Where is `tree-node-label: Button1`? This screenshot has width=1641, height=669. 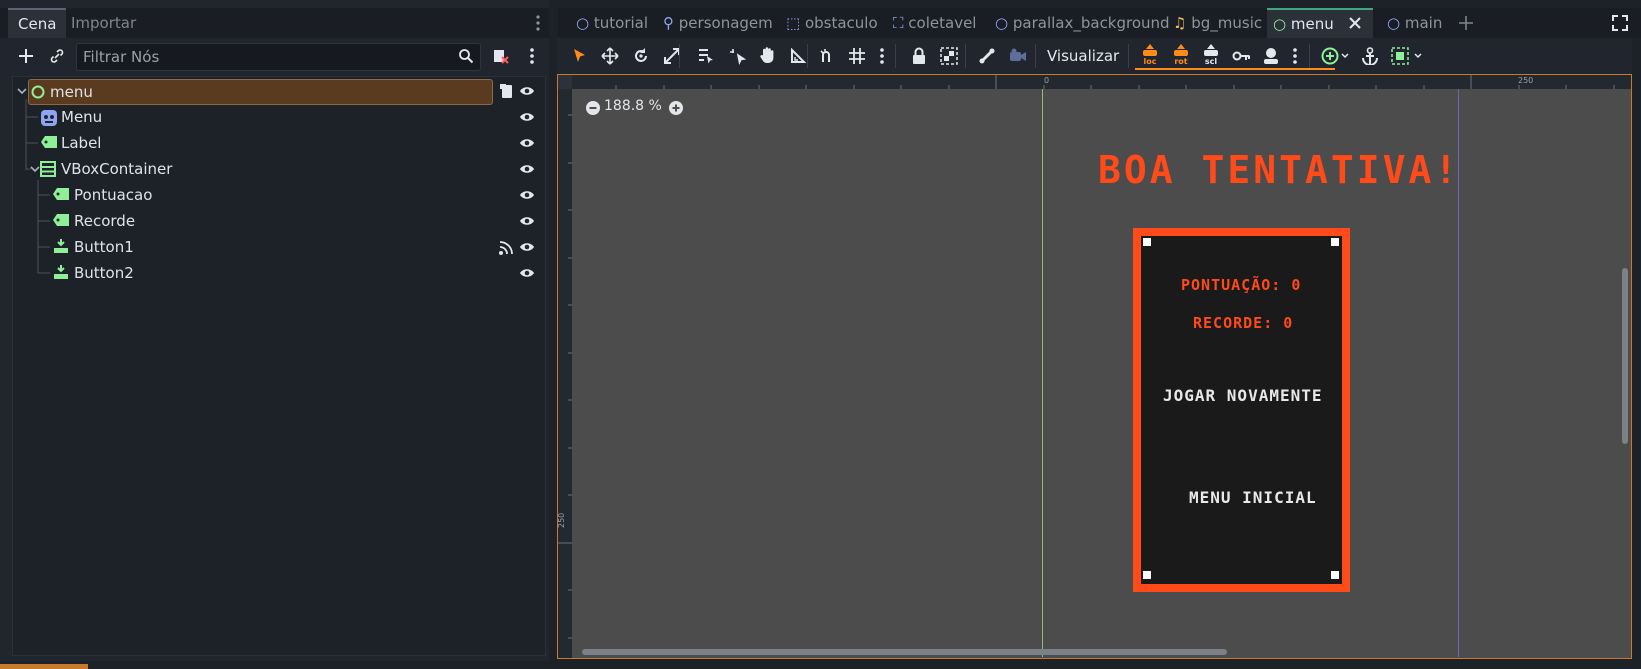
tree-node-label: Button1 is located at coordinates (104, 247).